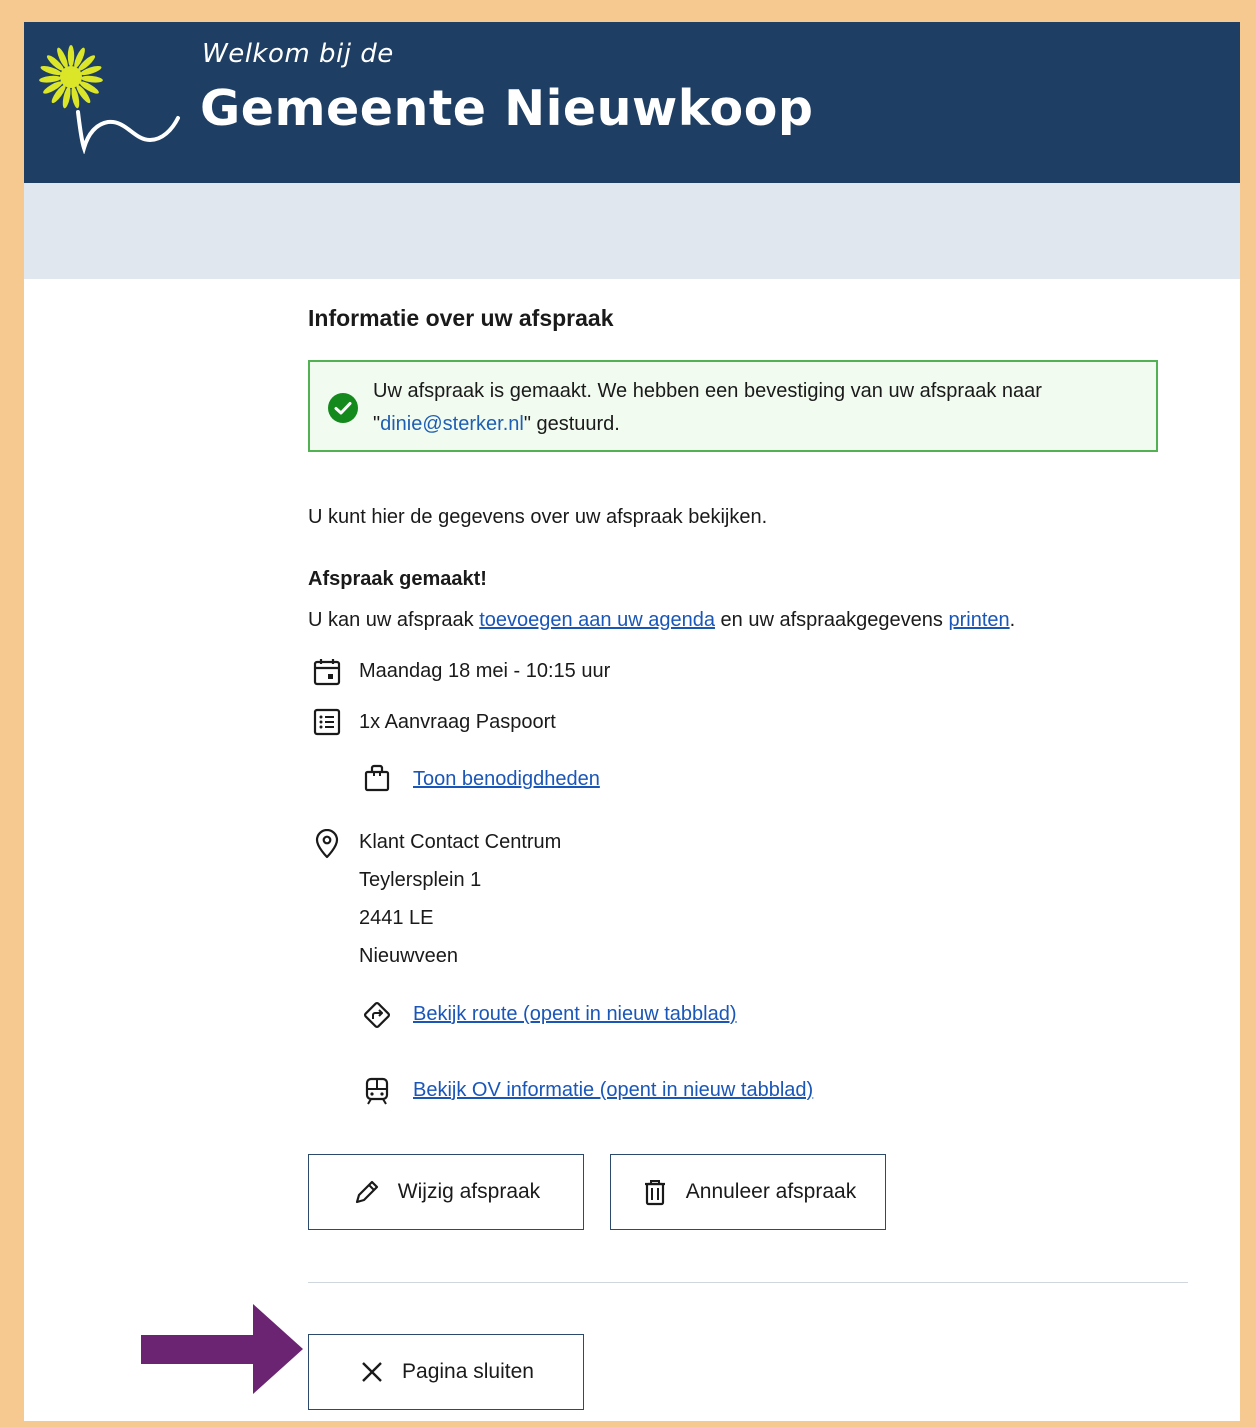  I want to click on print-link: printen, so click(978, 620).